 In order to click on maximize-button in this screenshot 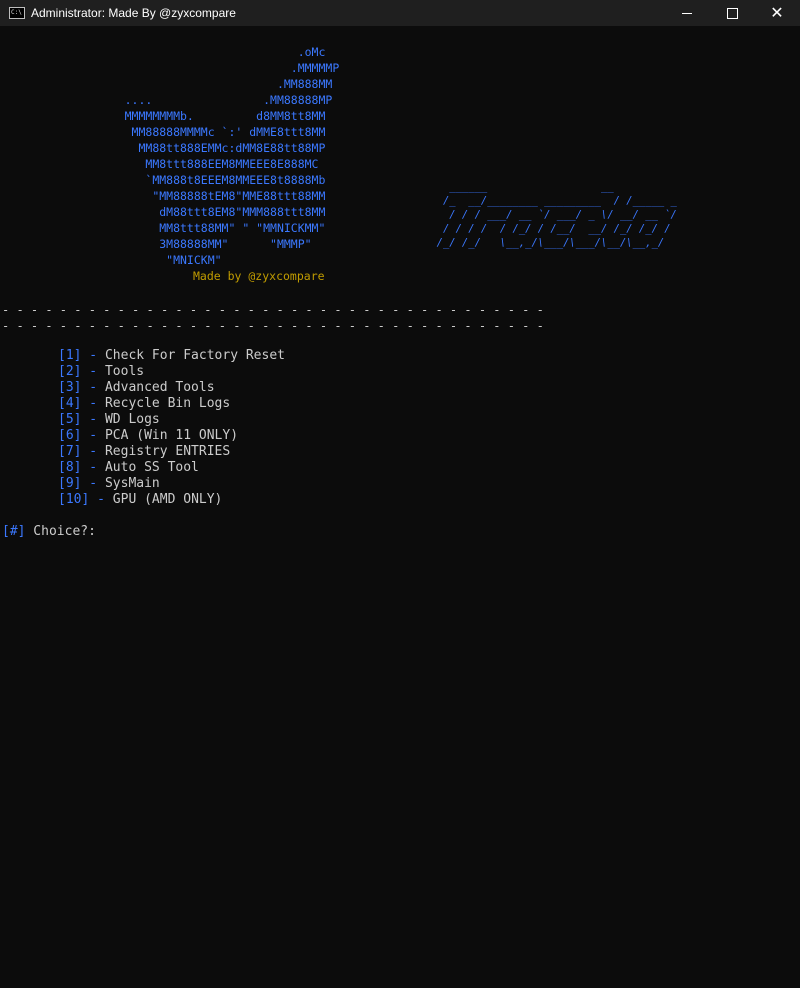, I will do `click(732, 13)`.